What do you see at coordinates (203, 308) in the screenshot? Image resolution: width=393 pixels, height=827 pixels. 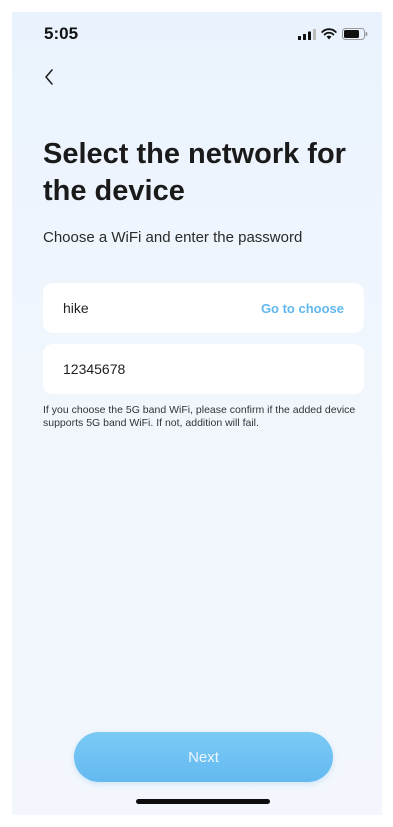 I see `wifi-ssid-field: hike Go to choose` at bounding box center [203, 308].